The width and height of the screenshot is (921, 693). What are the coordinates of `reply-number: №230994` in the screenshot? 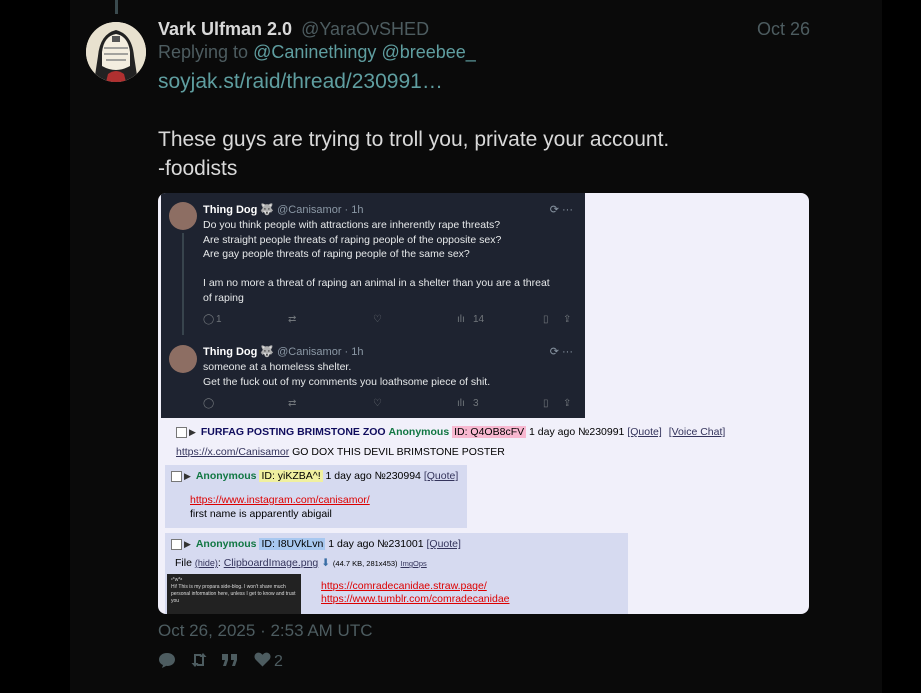 It's located at (397, 476).